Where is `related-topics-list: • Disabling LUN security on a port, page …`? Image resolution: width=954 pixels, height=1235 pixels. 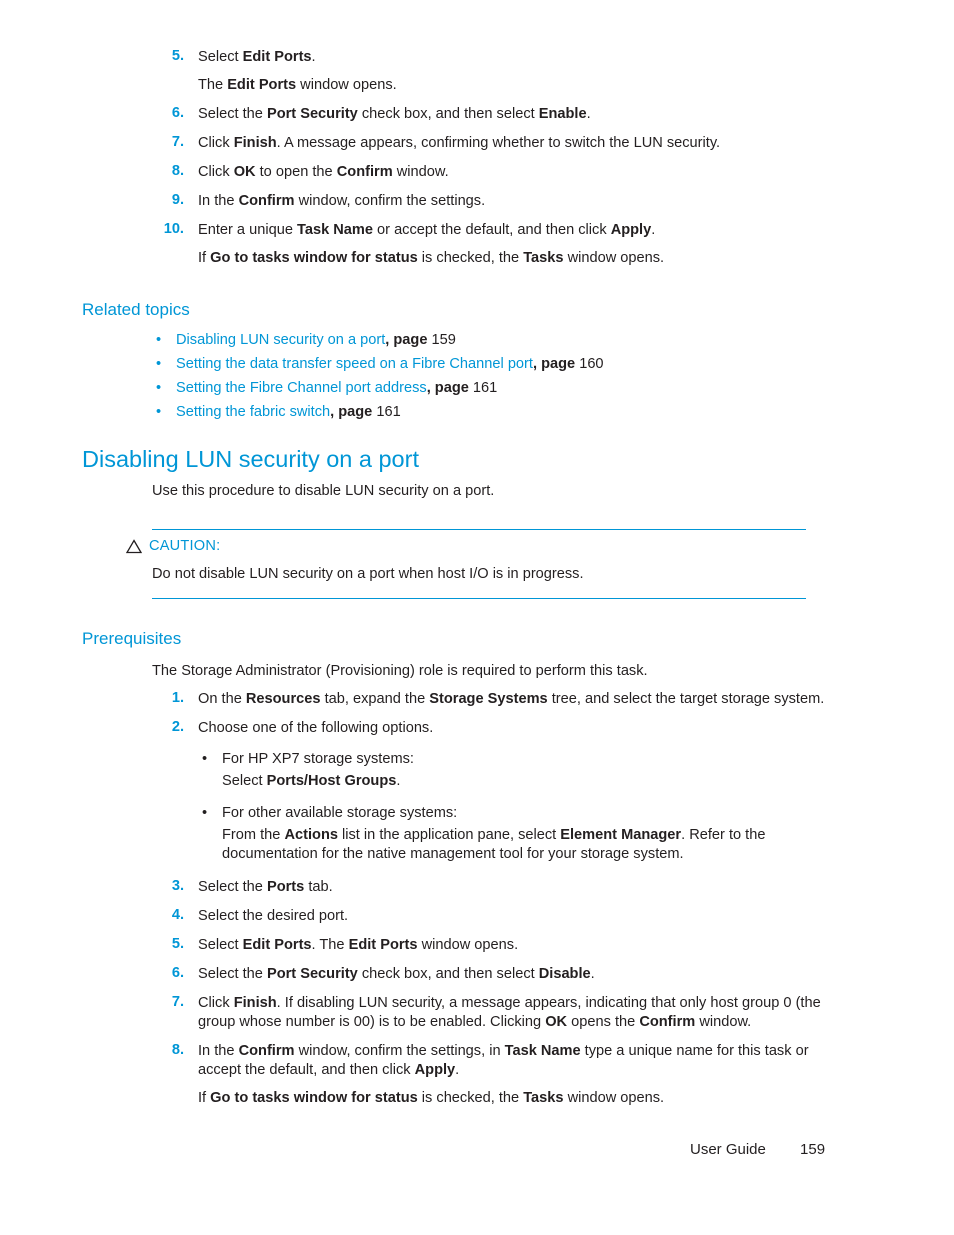 related-topics-list: • Disabling LUN security on a port, page … is located at coordinates (497, 379).